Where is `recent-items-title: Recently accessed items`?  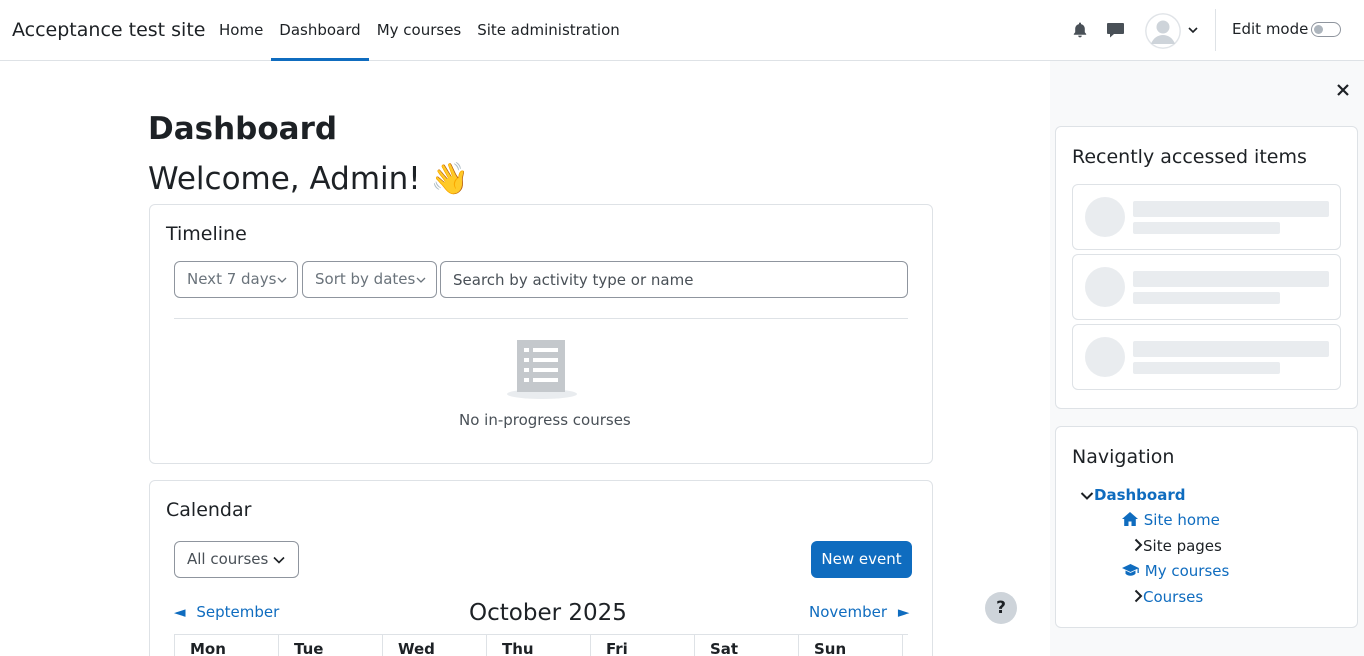 recent-items-title: Recently accessed items is located at coordinates (1189, 157).